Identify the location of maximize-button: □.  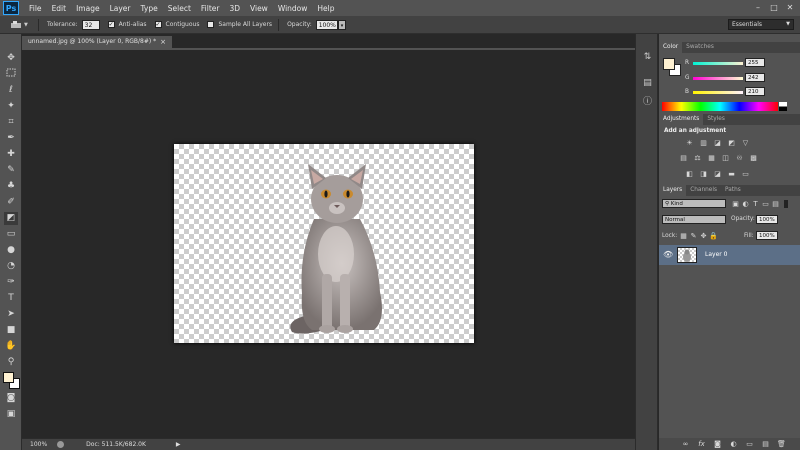
(774, 7).